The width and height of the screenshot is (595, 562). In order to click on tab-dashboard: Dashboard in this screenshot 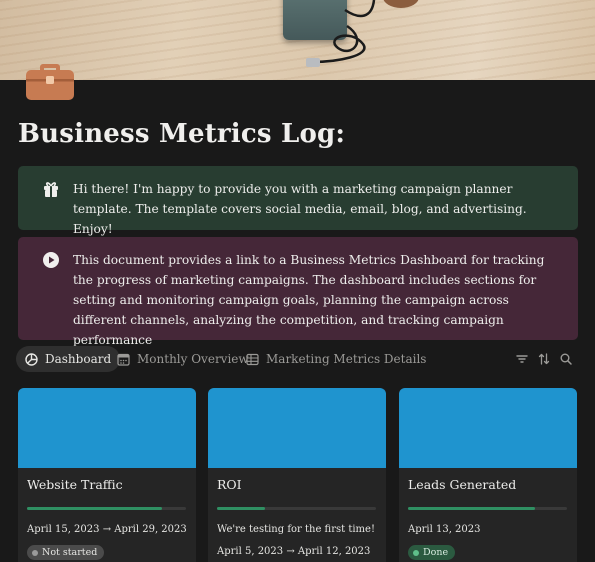, I will do `click(68, 359)`.